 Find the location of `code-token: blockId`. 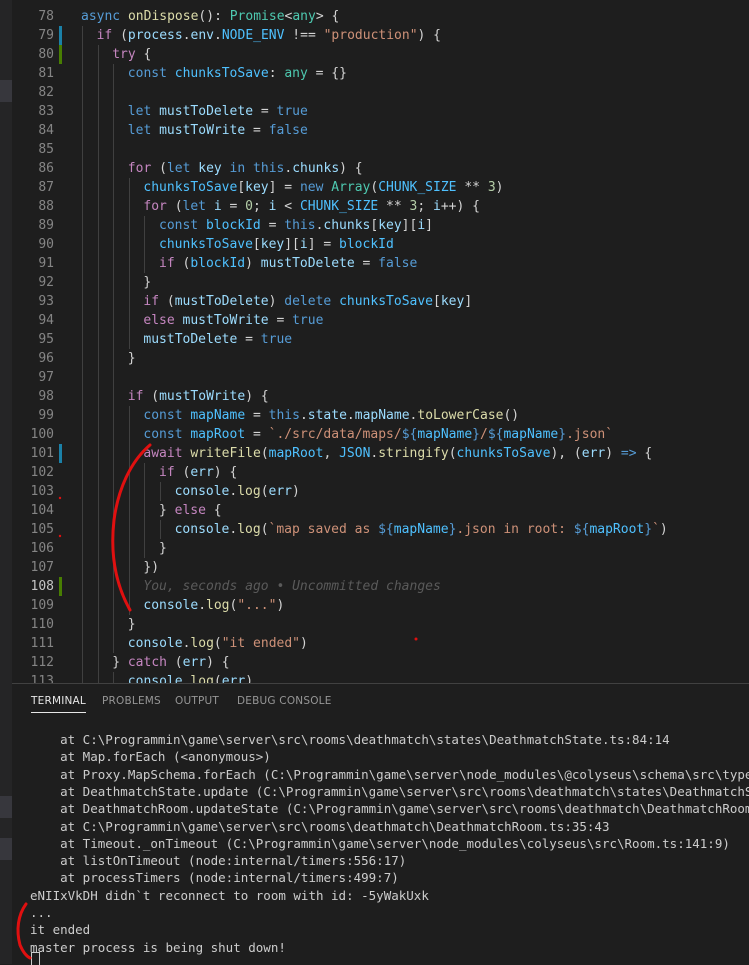

code-token: blockId is located at coordinates (218, 263).